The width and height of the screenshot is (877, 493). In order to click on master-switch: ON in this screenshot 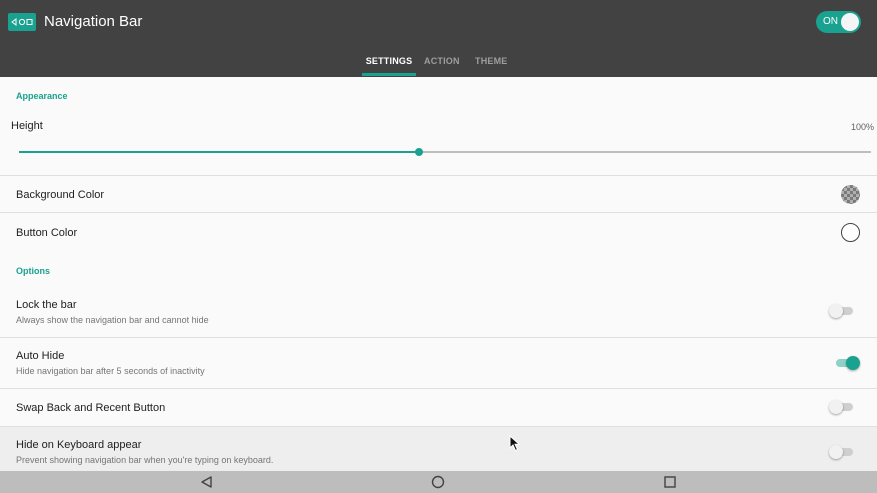, I will do `click(838, 22)`.